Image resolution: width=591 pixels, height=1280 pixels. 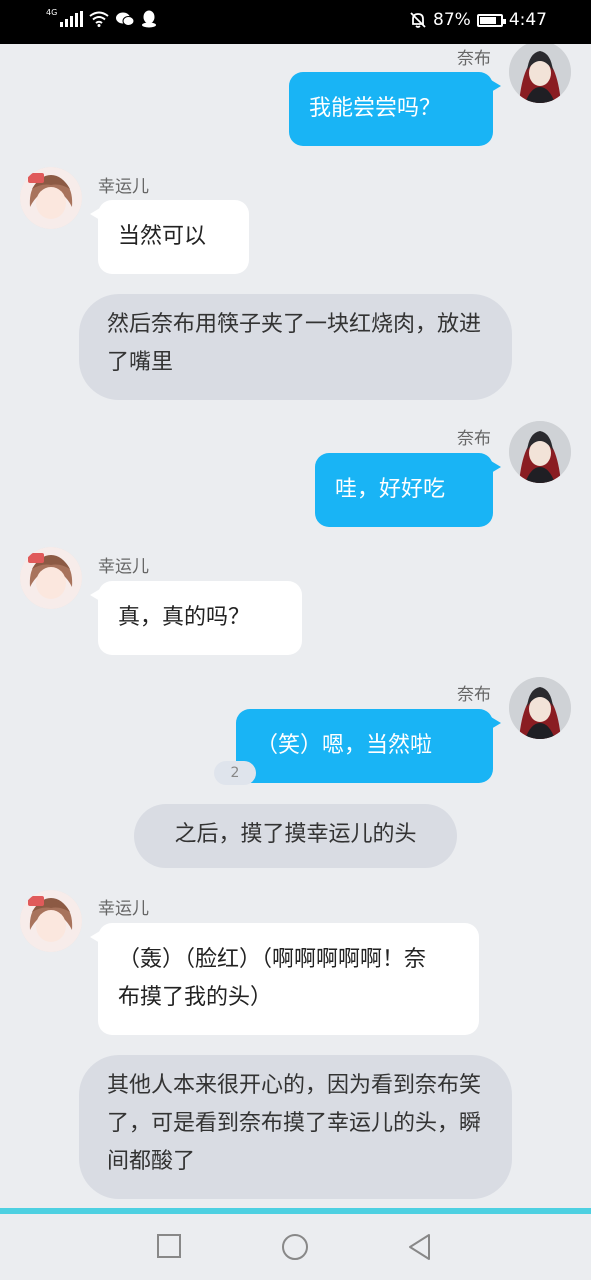 I want to click on narration-bubble: 之后，摸了摸幸运儿的头, so click(x=295, y=836).